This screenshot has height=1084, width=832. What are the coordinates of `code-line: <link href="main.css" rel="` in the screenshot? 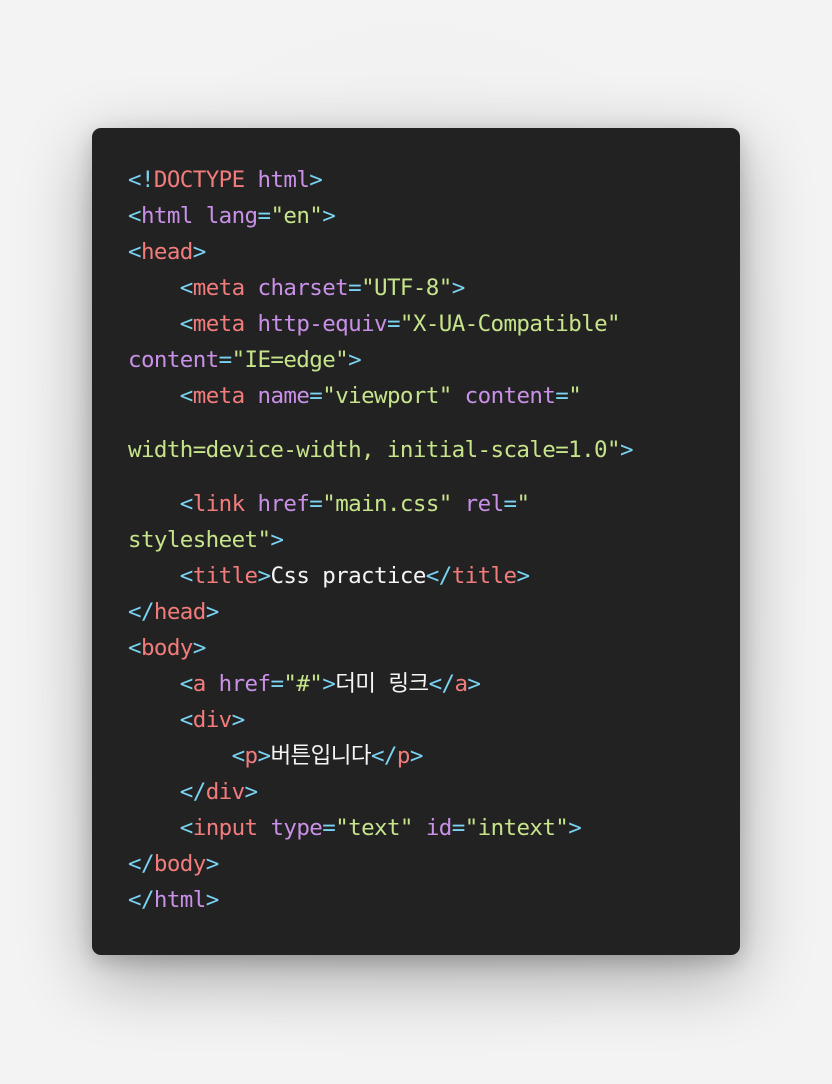 It's located at (424, 504).